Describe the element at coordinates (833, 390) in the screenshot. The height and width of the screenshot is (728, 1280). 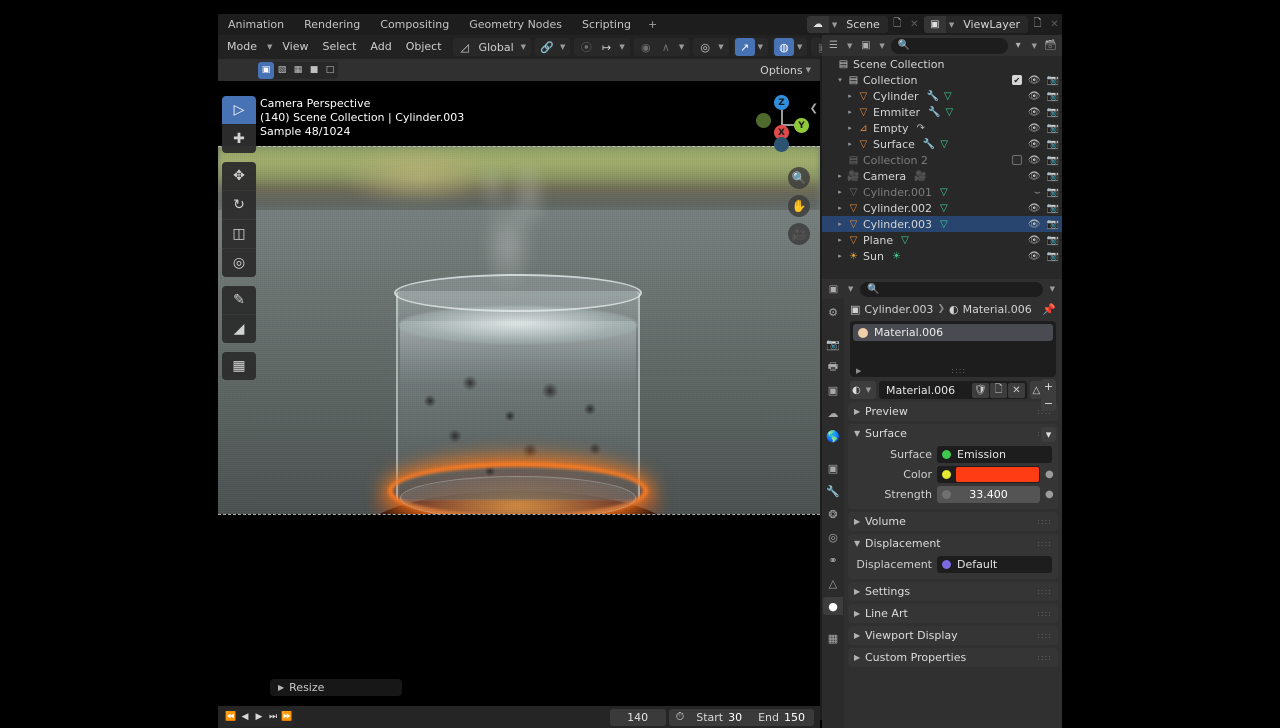
I see `tab-view-layer: ▣` at that location.